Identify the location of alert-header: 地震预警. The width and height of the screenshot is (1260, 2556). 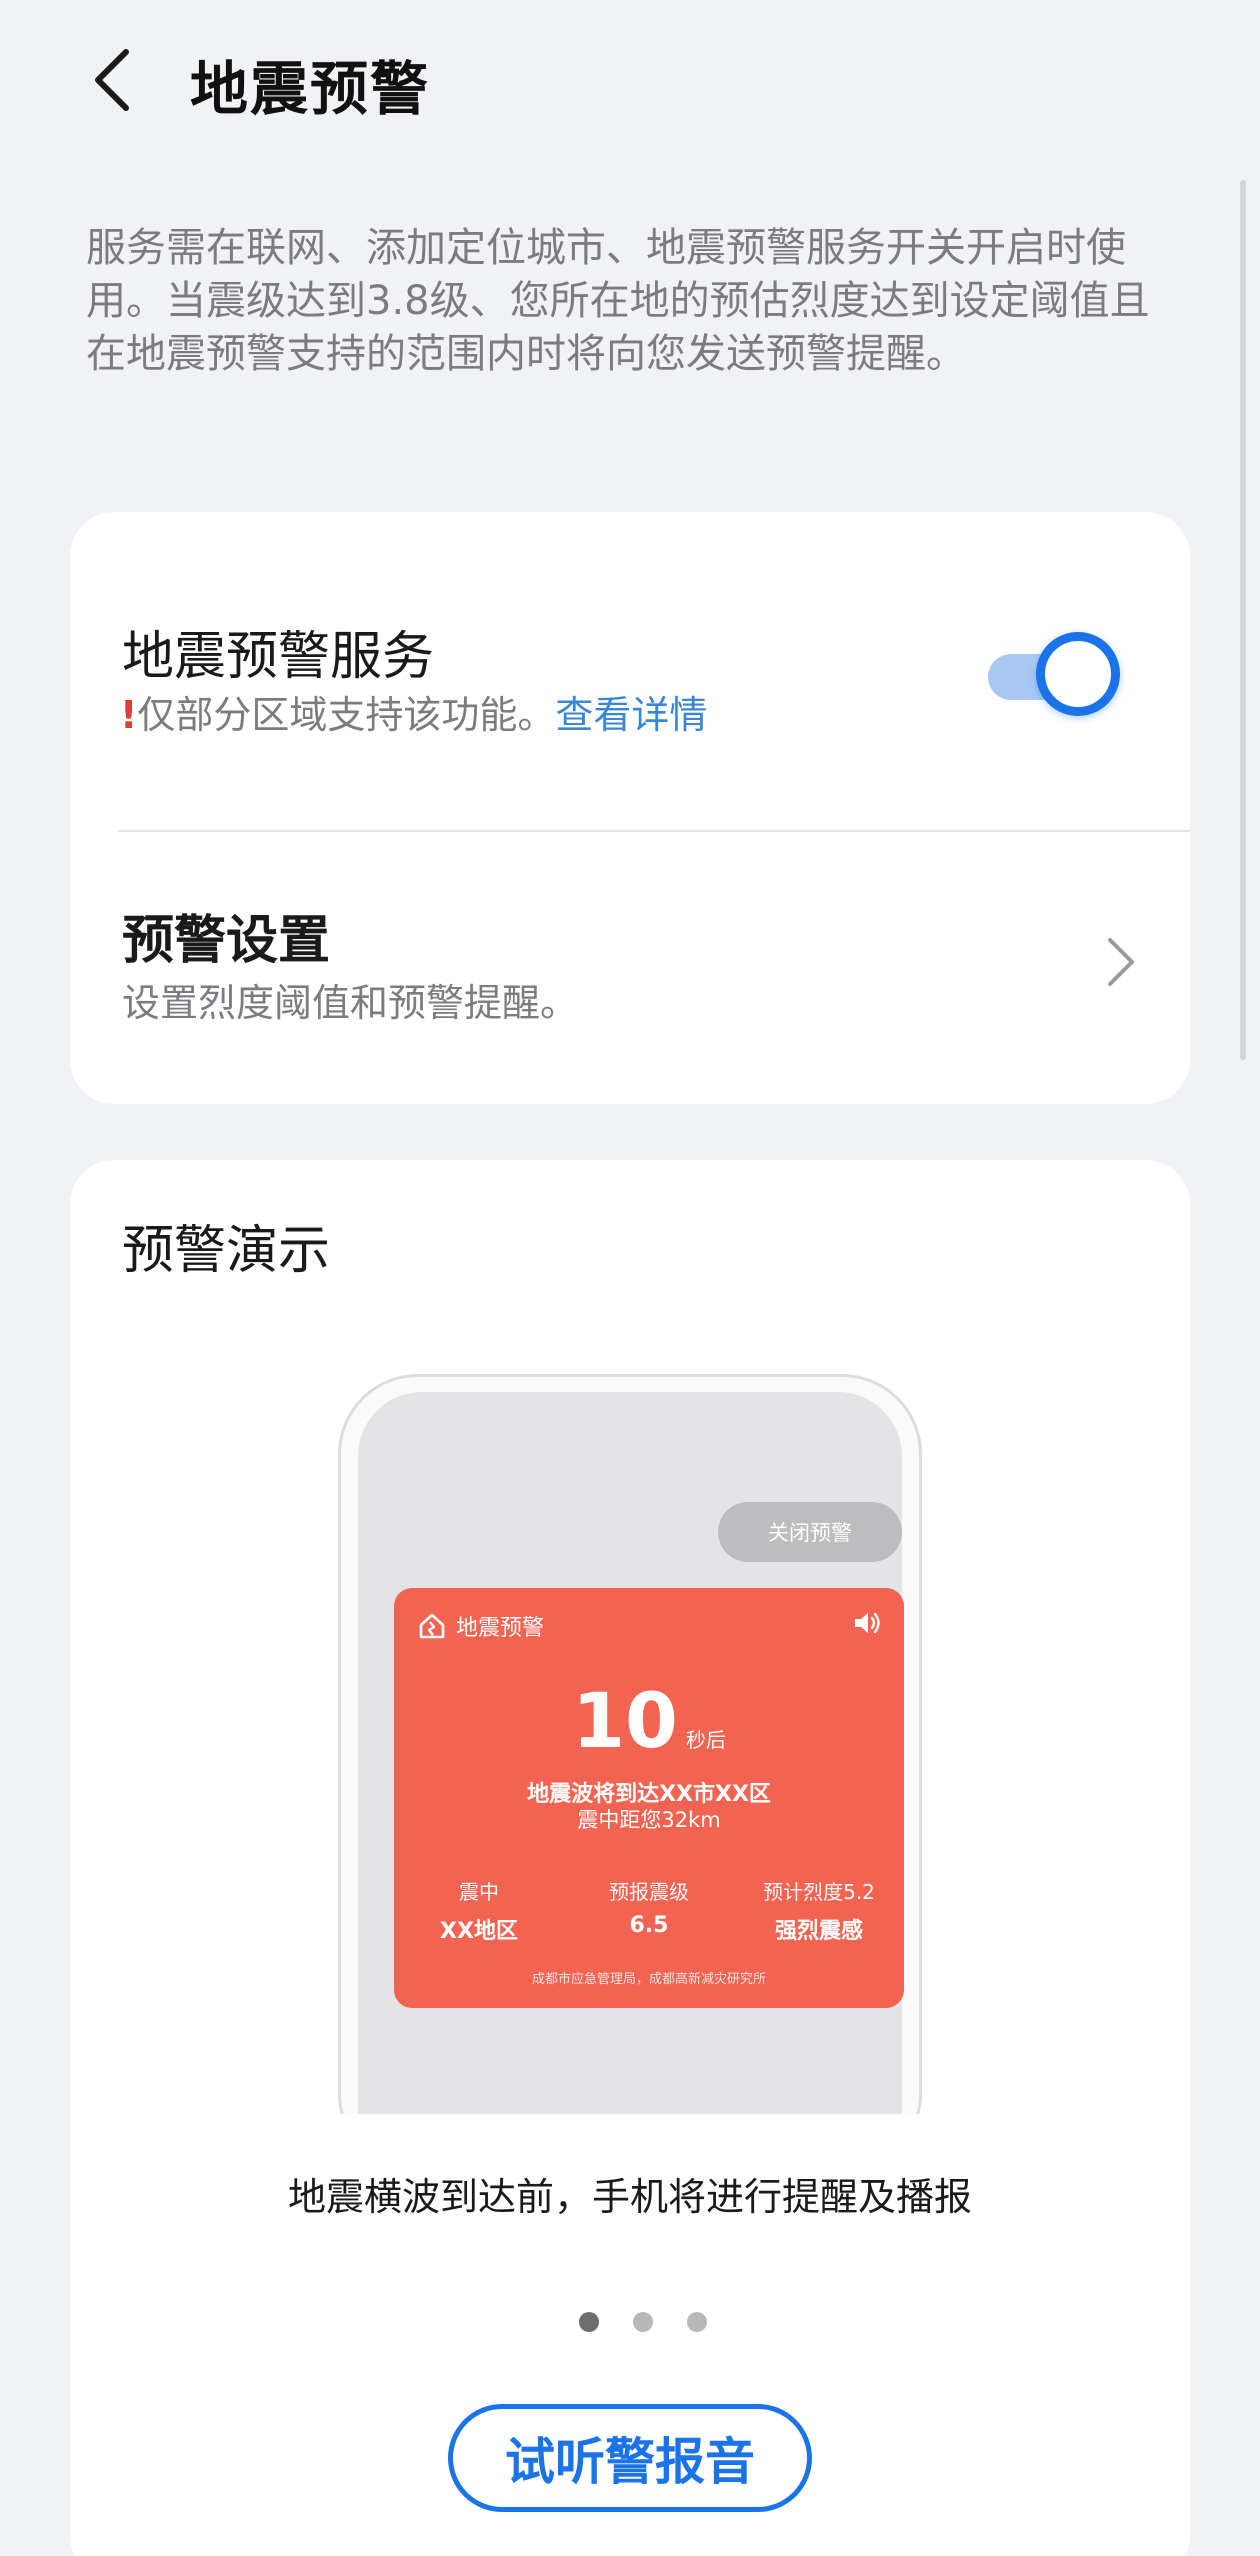
(481, 1626).